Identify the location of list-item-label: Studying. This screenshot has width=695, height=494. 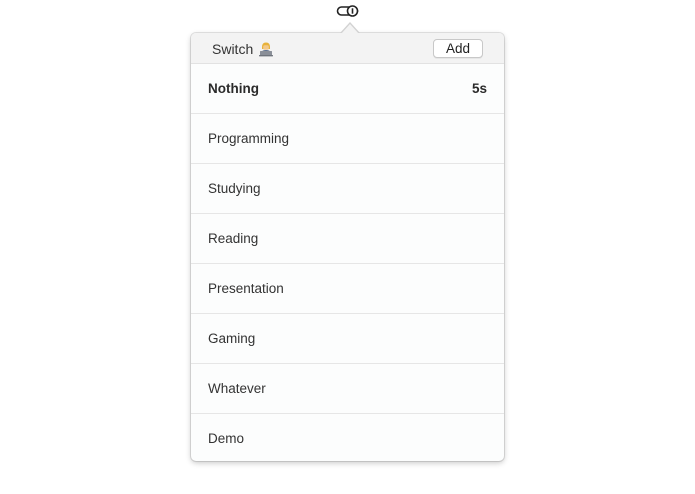
(234, 188).